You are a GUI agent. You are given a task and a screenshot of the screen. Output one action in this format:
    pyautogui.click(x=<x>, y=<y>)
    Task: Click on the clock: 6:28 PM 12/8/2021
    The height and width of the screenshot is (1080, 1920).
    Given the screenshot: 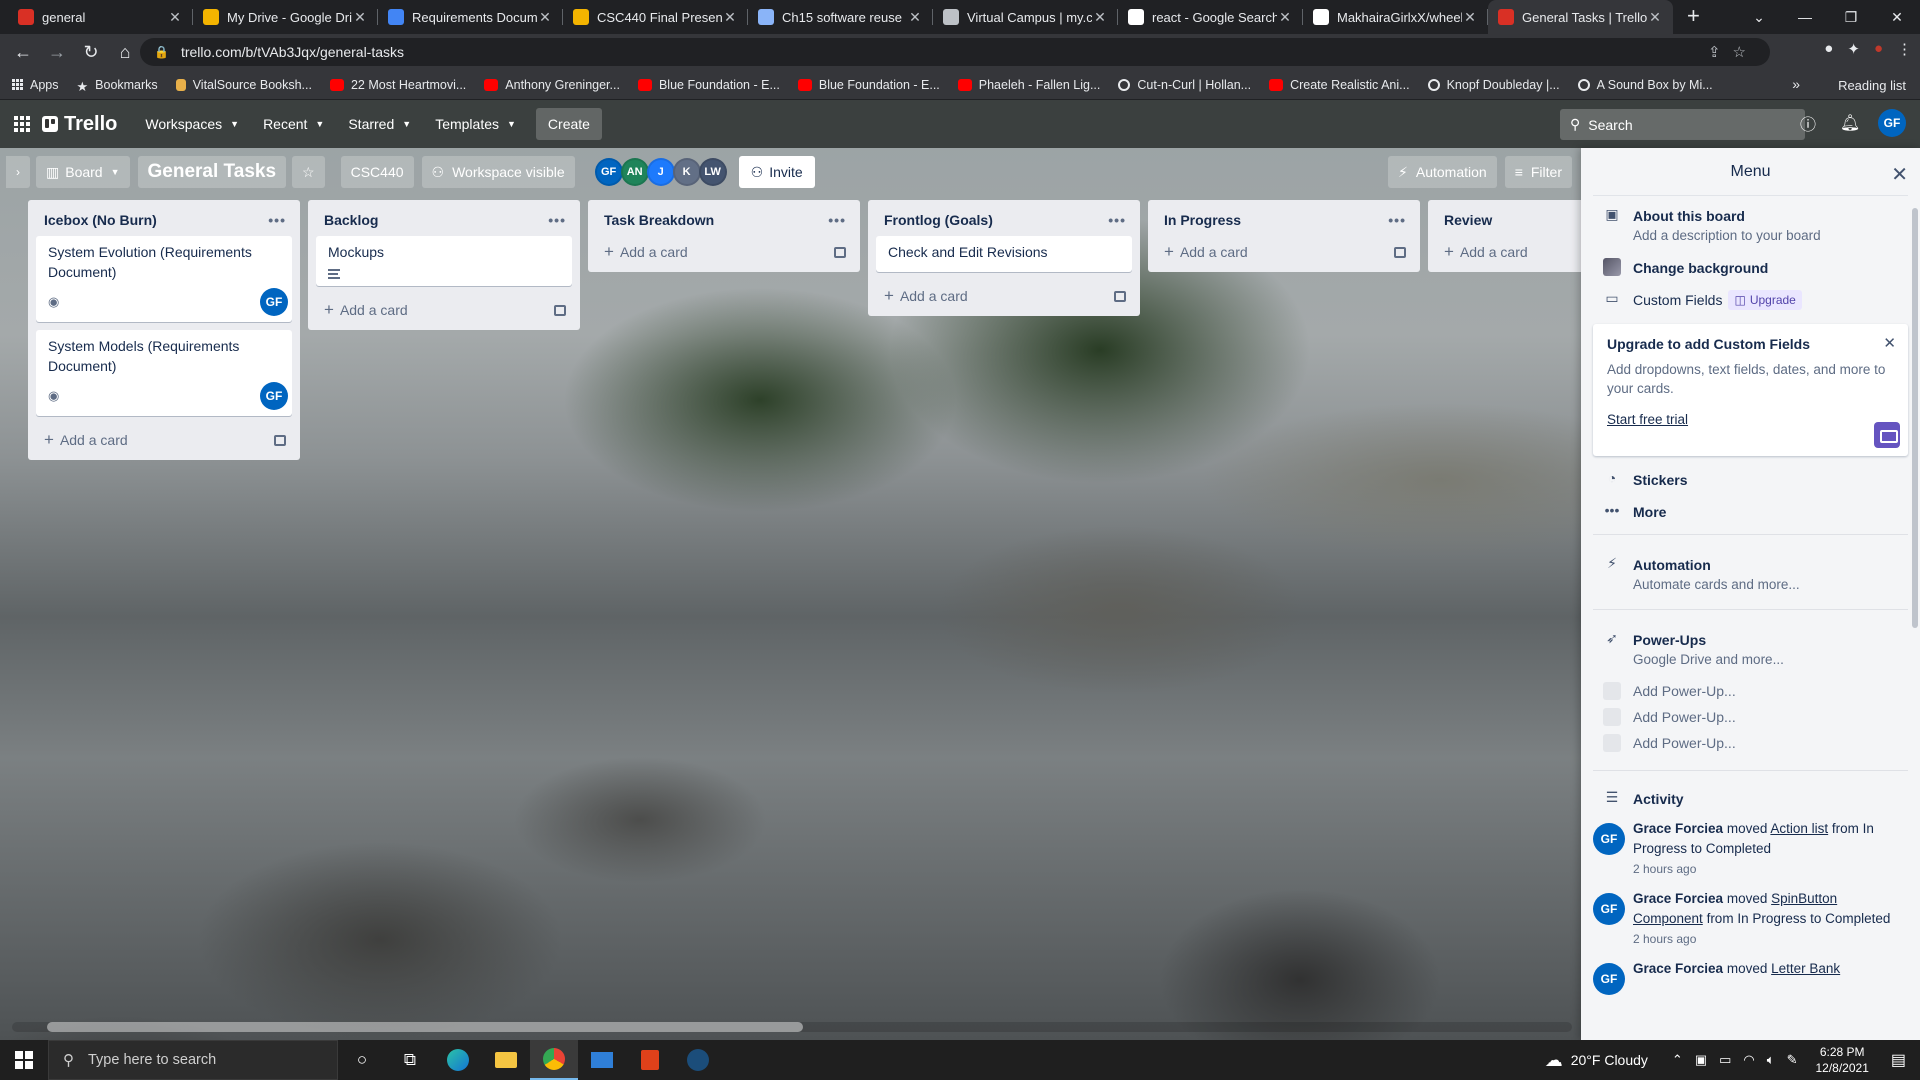 What is the action you would take?
    pyautogui.click(x=1841, y=1060)
    